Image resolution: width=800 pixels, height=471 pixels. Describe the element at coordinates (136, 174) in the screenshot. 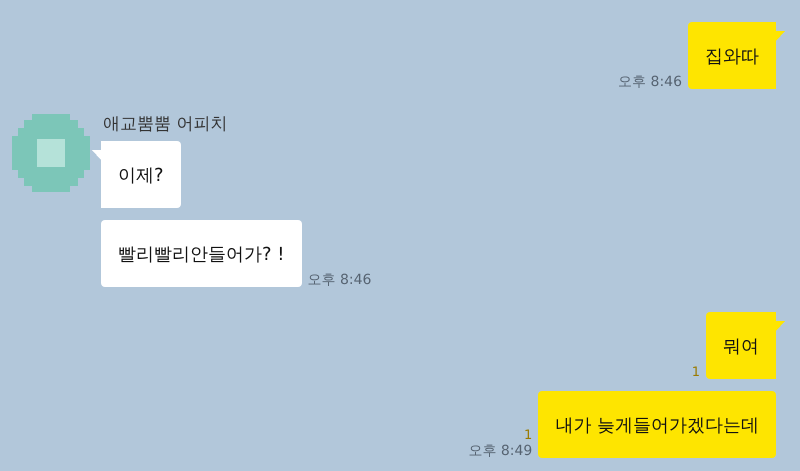

I see `message-bubble: 이제?` at that location.